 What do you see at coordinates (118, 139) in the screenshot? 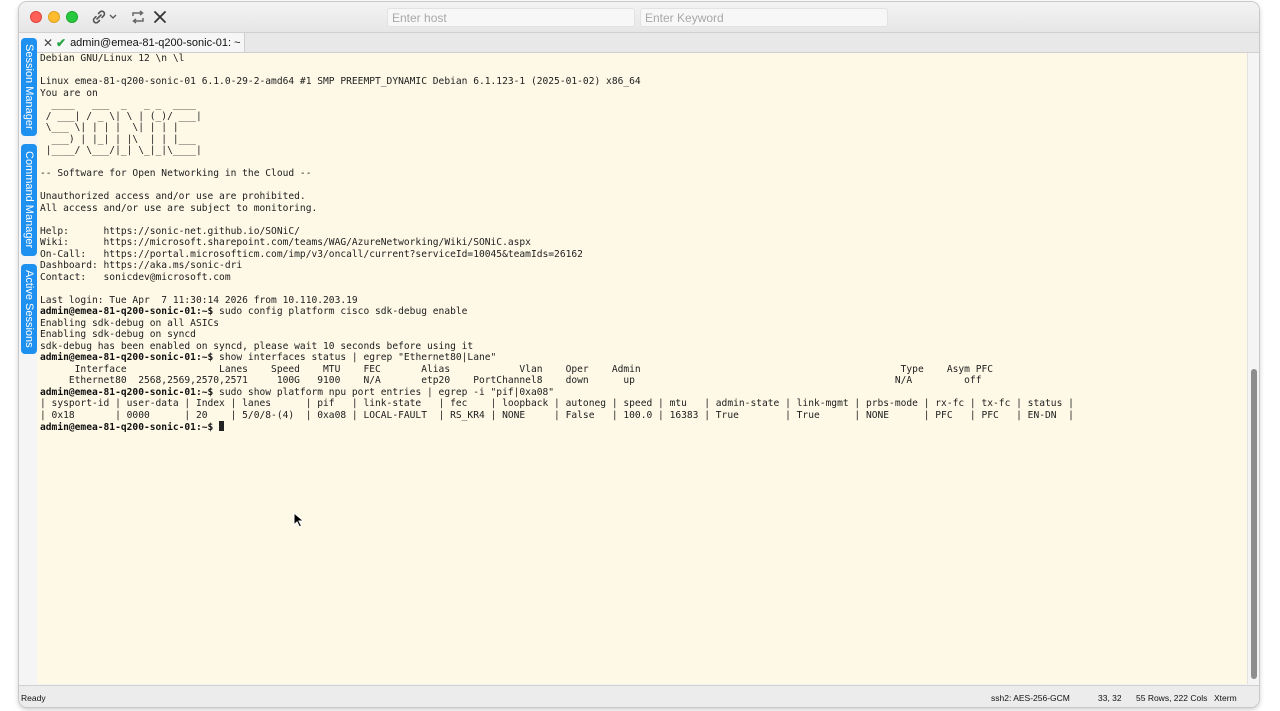
I see `terminal-line: ___) | |_| | |\ | | |___` at bounding box center [118, 139].